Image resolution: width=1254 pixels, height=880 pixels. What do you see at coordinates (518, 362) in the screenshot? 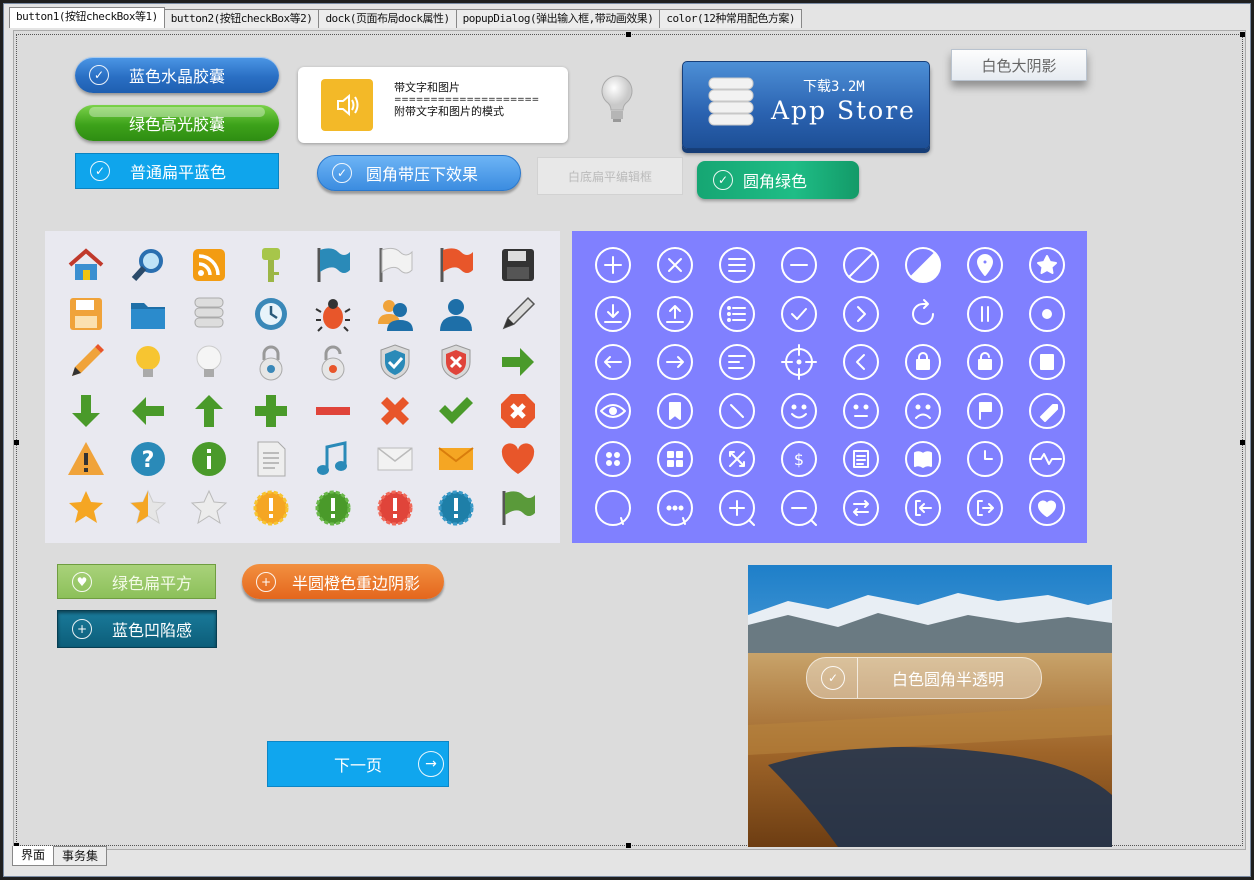
I see `arrow-right-icon` at bounding box center [518, 362].